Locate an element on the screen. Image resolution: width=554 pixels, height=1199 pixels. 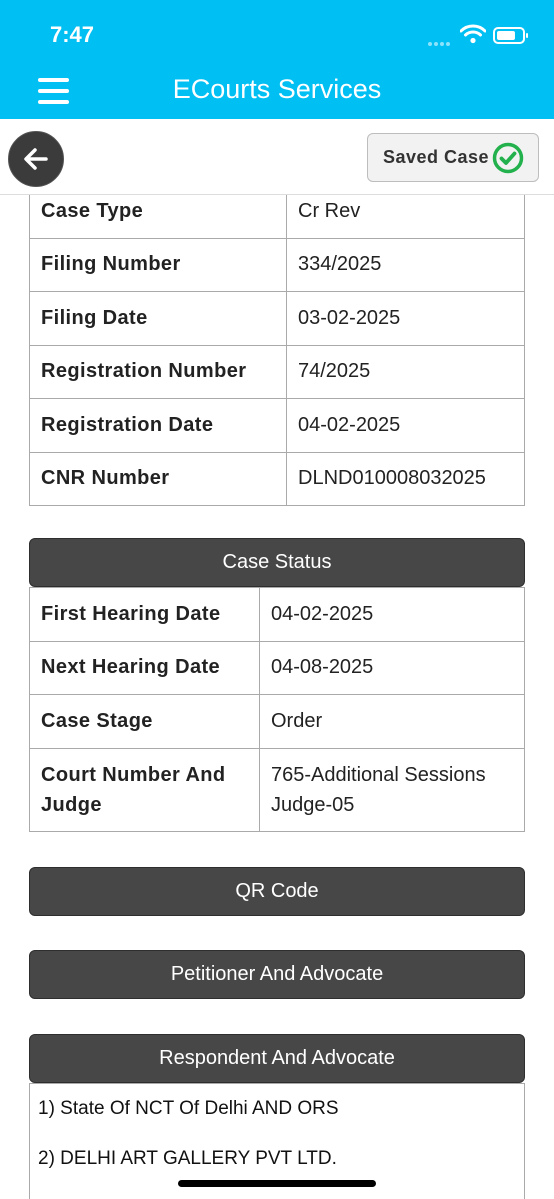
case-stage-value: Order is located at coordinates (392, 721).